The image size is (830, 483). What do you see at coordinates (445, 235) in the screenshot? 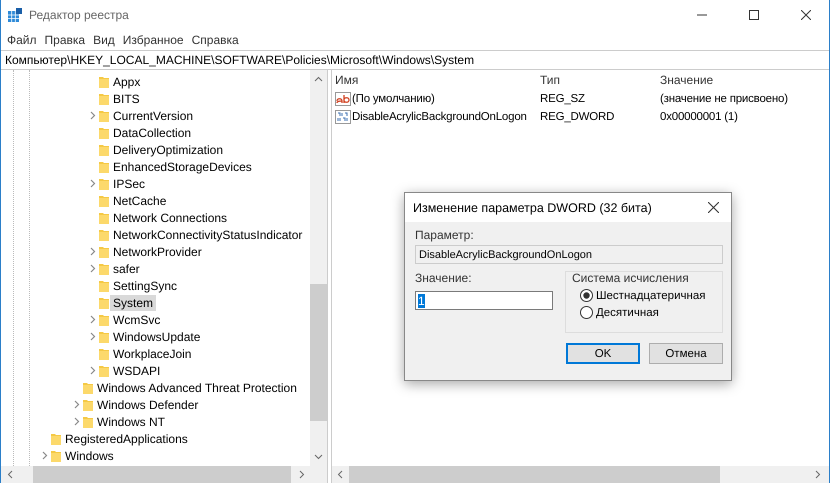
I see `parameter-label: Параметр:` at bounding box center [445, 235].